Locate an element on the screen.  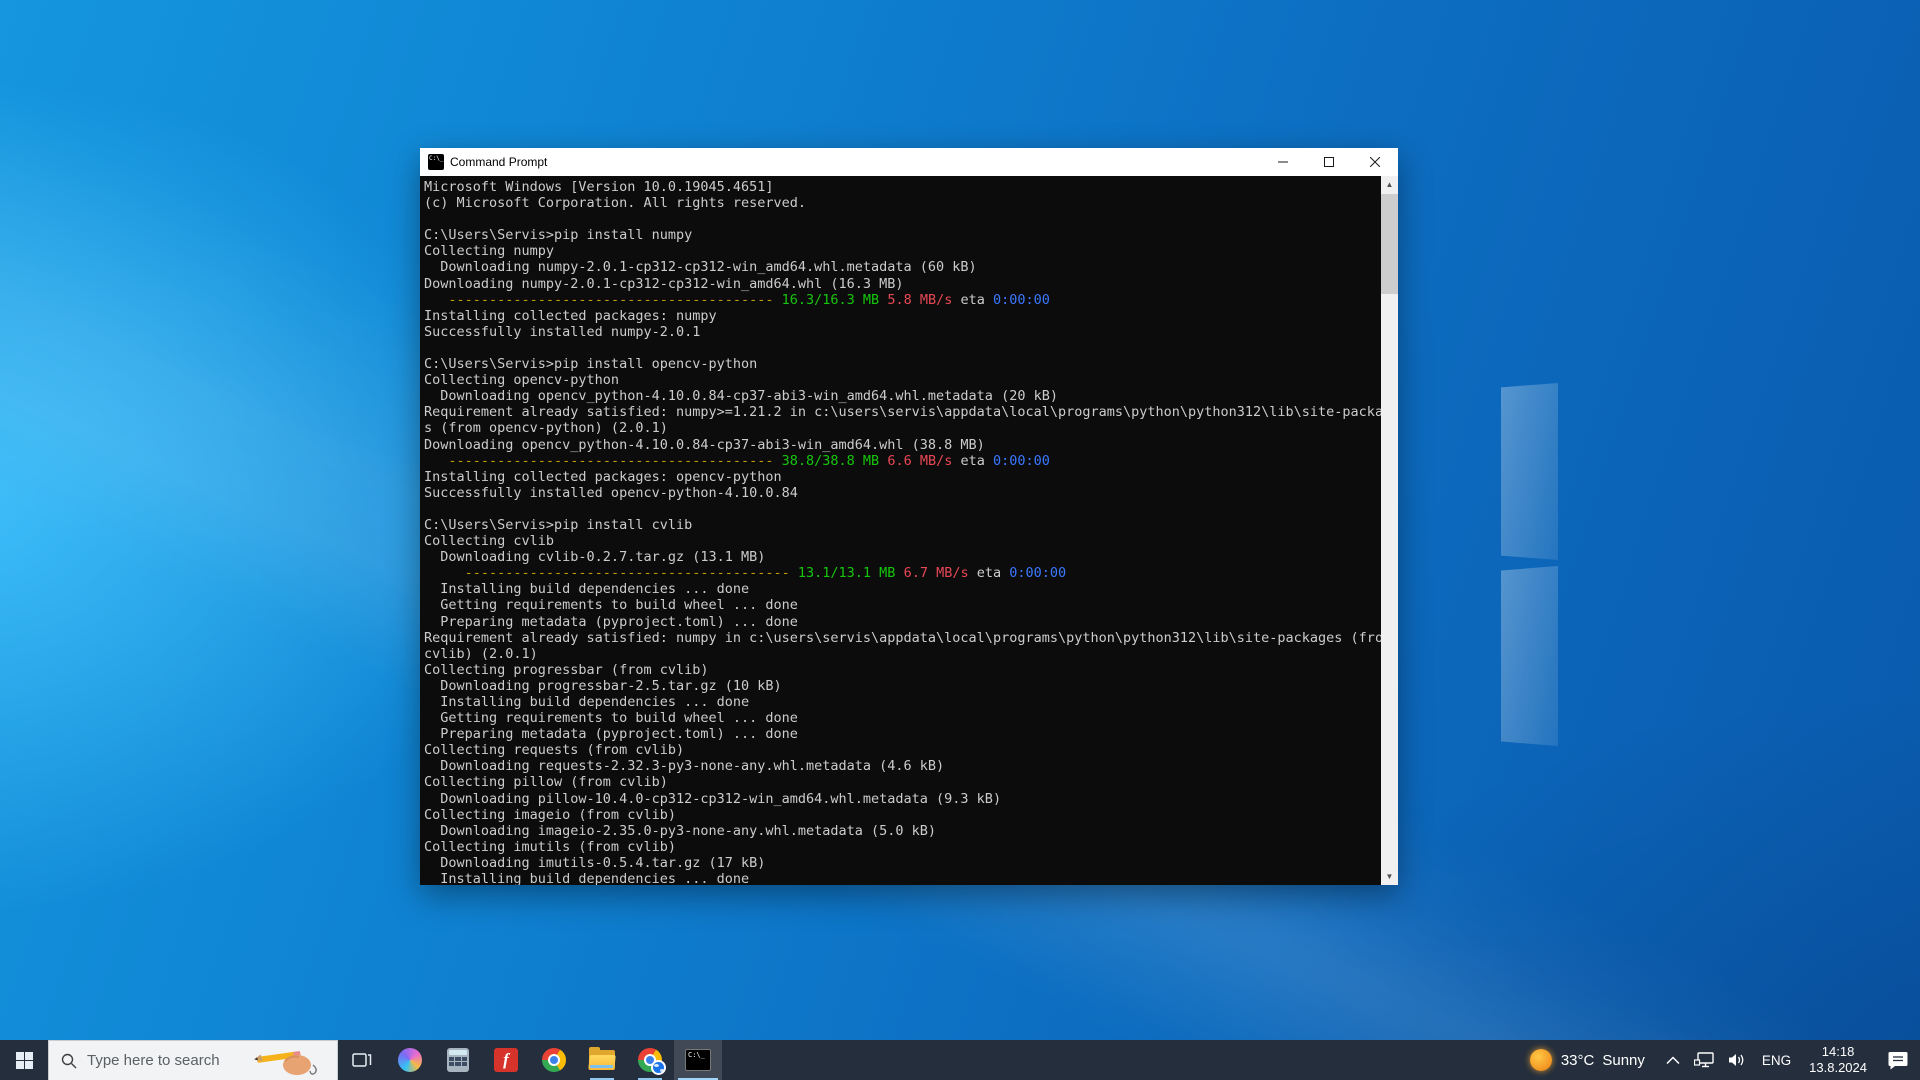
copilot-icon is located at coordinates (410, 1060).